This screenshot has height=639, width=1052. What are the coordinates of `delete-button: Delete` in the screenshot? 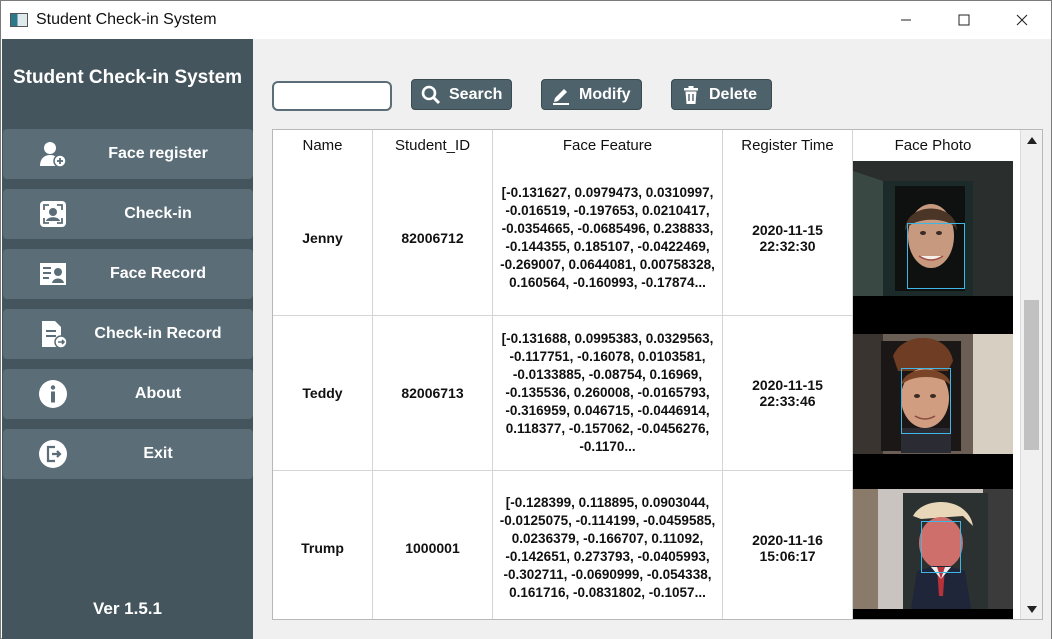 It's located at (721, 94).